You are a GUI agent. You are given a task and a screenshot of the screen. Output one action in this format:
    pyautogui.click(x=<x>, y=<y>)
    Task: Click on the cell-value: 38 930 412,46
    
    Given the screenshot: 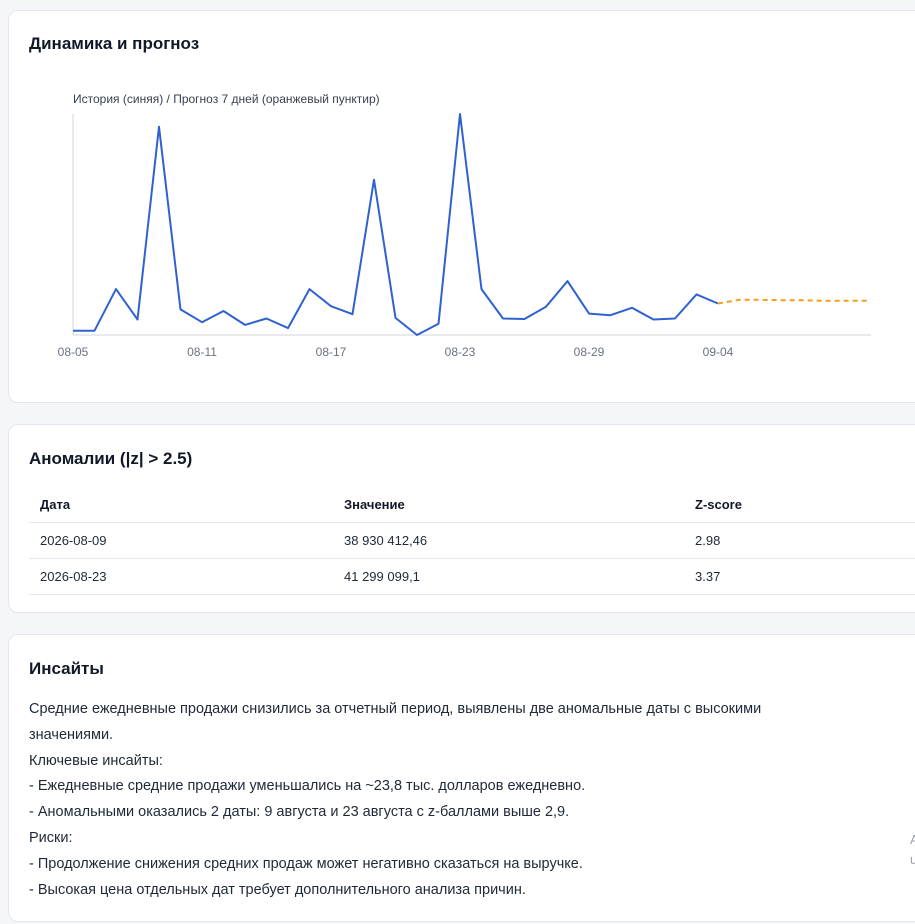 What is the action you would take?
    pyautogui.click(x=508, y=540)
    